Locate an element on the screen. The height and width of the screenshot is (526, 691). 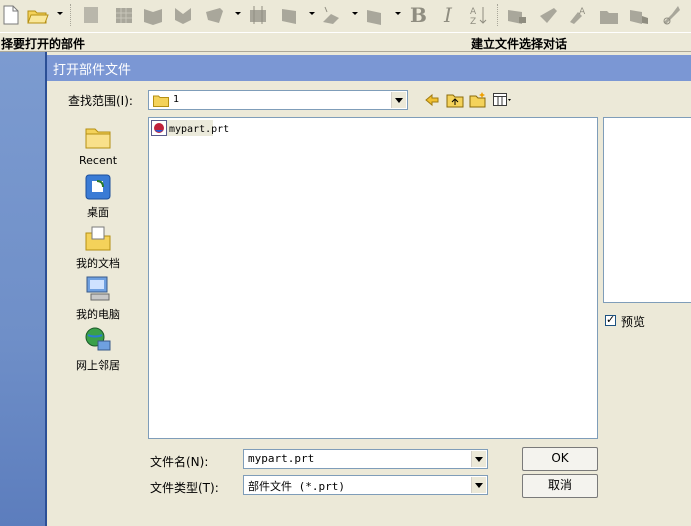
desktop-icon is located at coordinates (98, 187).